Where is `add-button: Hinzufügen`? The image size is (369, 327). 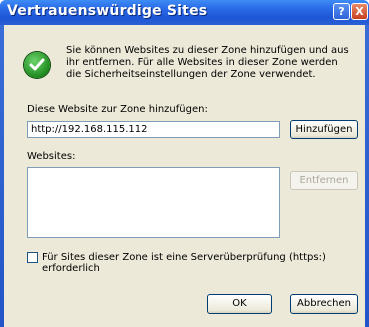
add-button: Hinzufügen is located at coordinates (324, 129).